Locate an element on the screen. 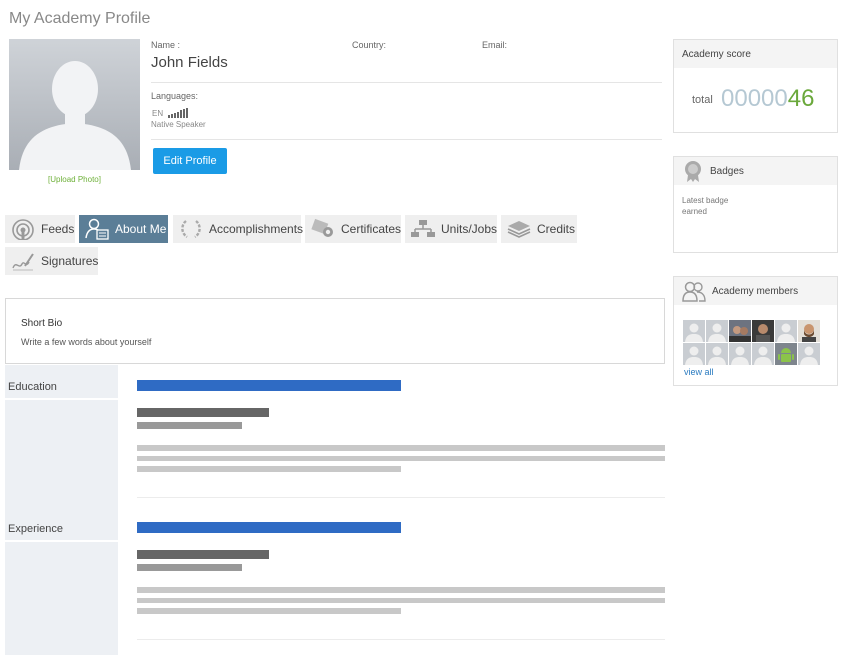 The height and width of the screenshot is (655, 848). short-bio-title: Short Bio is located at coordinates (42, 323).